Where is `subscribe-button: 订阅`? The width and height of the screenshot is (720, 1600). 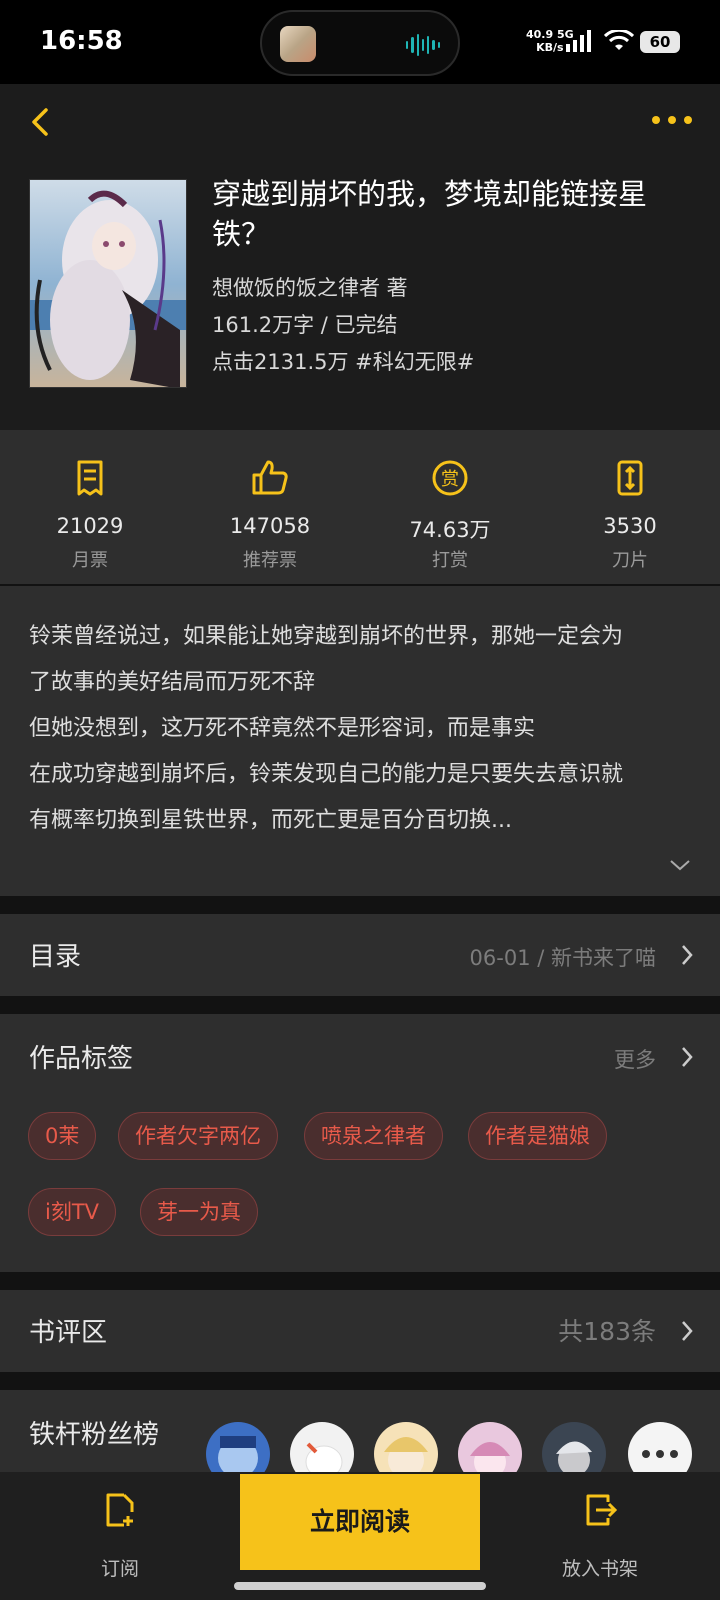
subscribe-button: 订阅 is located at coordinates (120, 1531).